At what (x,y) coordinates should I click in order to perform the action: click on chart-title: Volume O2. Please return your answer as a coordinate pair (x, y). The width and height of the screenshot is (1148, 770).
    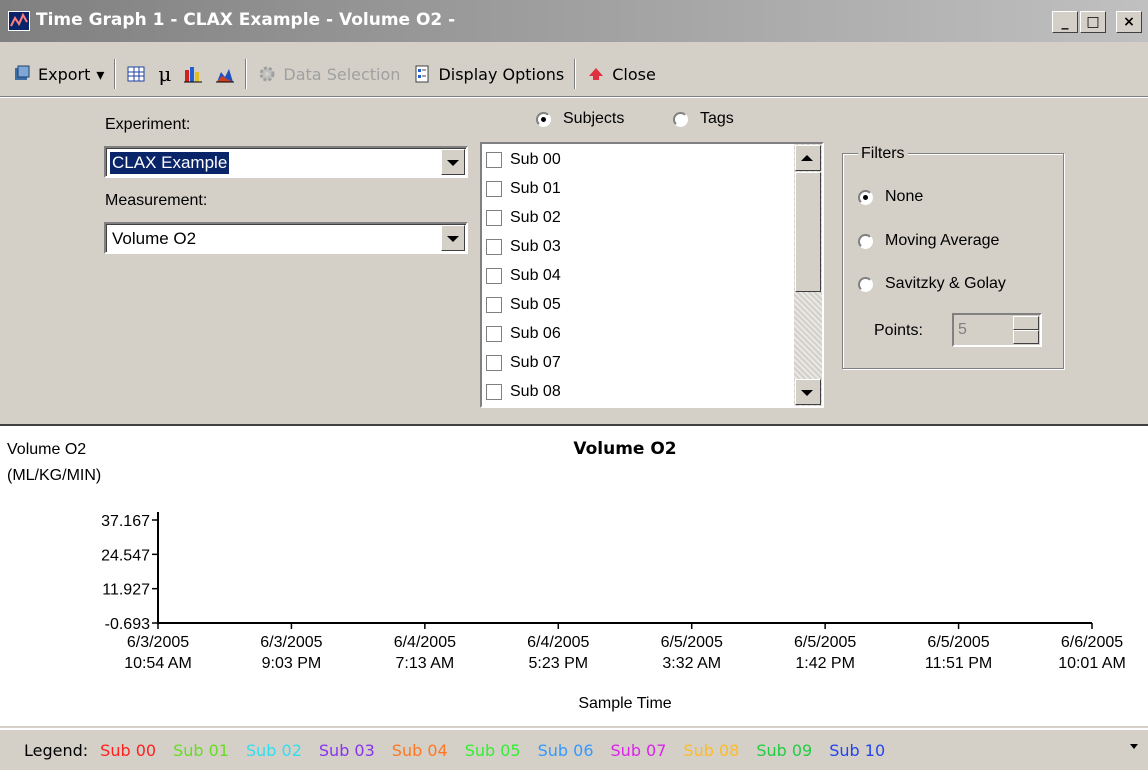
    Looking at the image, I should click on (624, 449).